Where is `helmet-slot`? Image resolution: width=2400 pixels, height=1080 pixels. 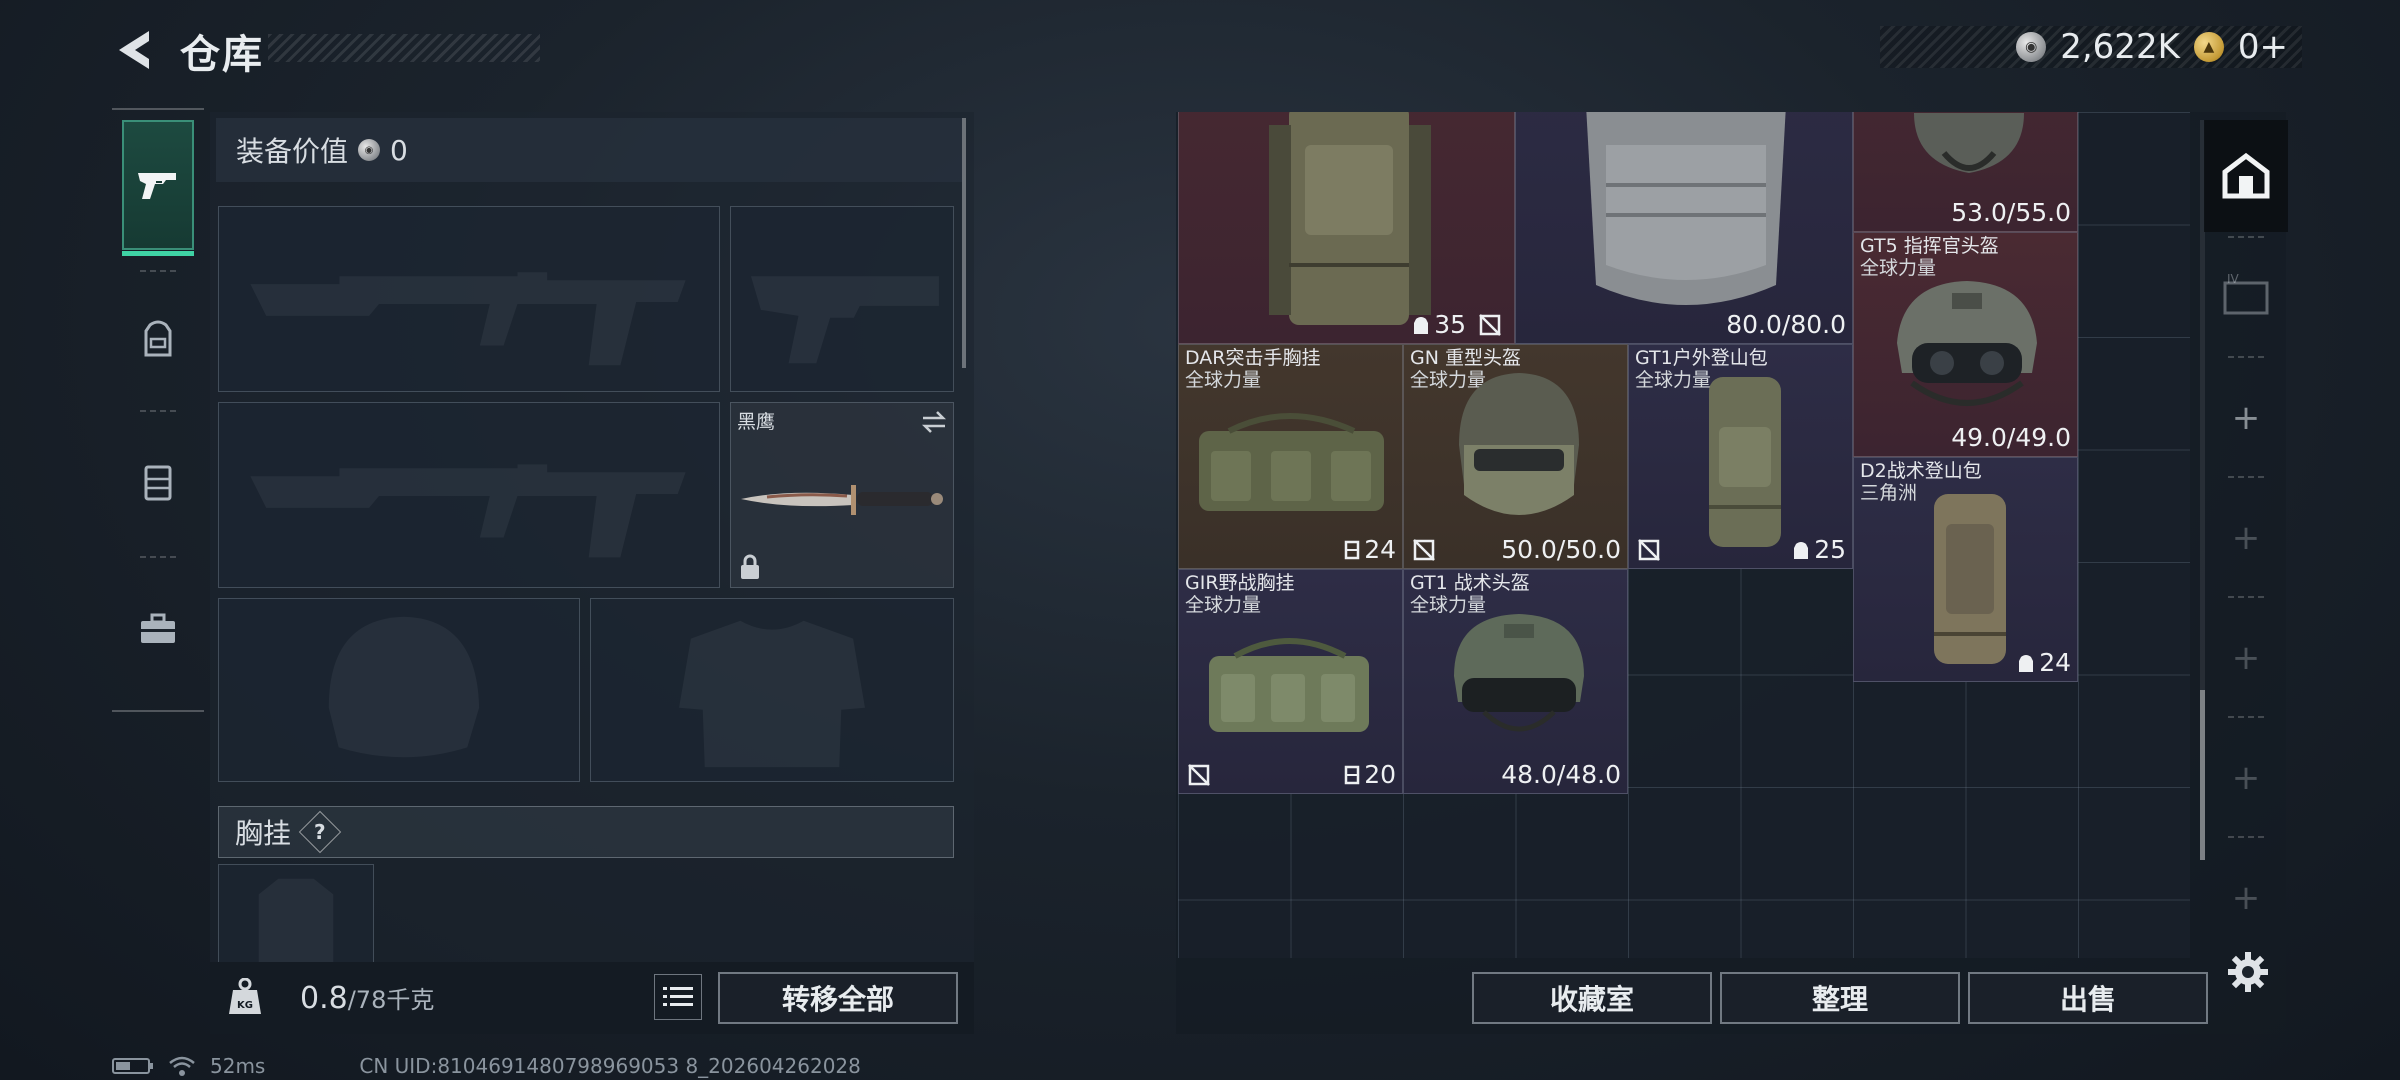 helmet-slot is located at coordinates (399, 690).